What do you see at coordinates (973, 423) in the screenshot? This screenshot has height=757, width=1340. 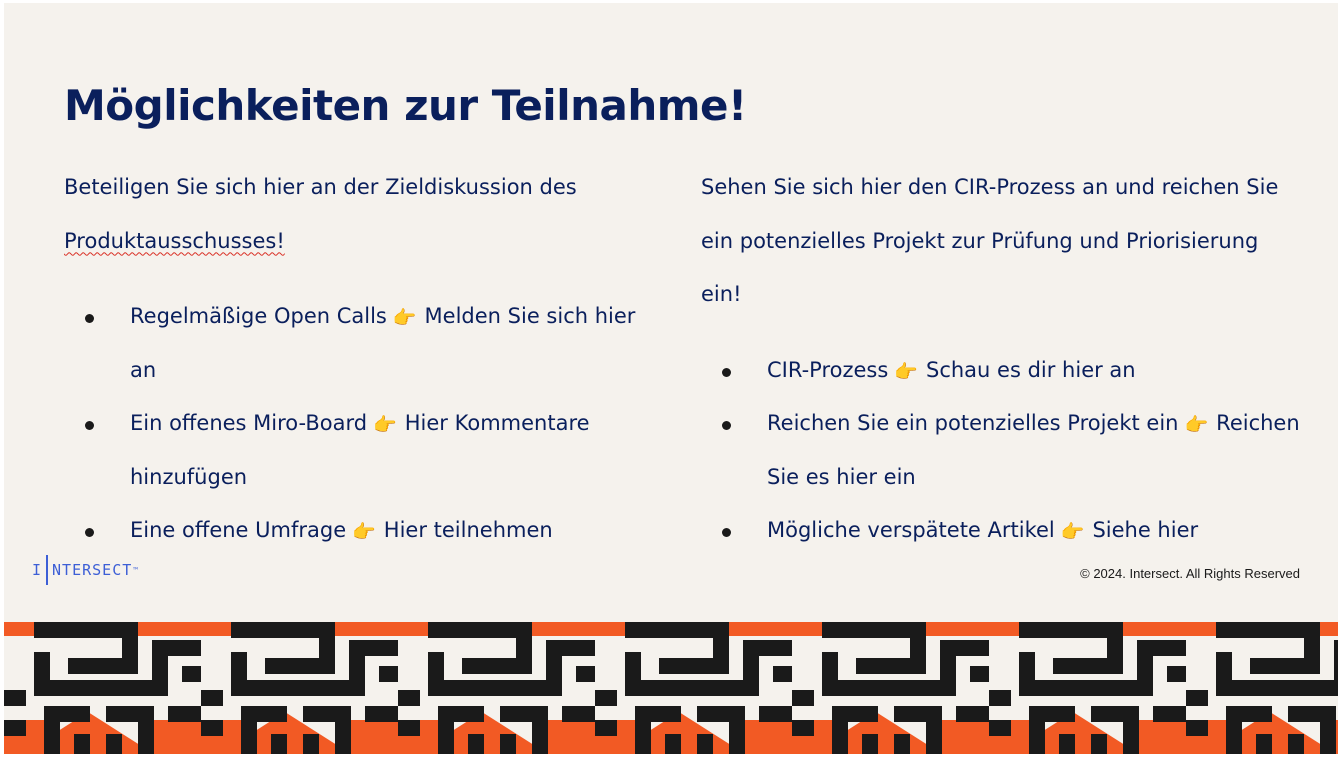 I see `bullet-text: Reichen Sie ein potenzielles Projekt ein` at bounding box center [973, 423].